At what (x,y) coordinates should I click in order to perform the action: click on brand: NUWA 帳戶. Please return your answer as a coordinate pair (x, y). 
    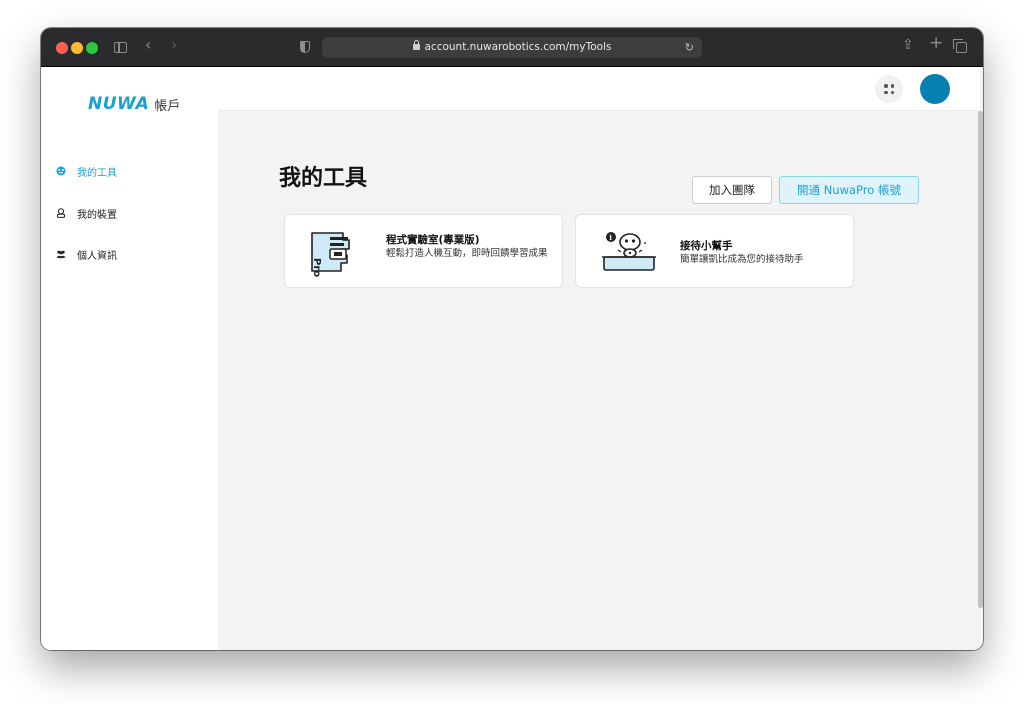
    Looking at the image, I should click on (134, 104).